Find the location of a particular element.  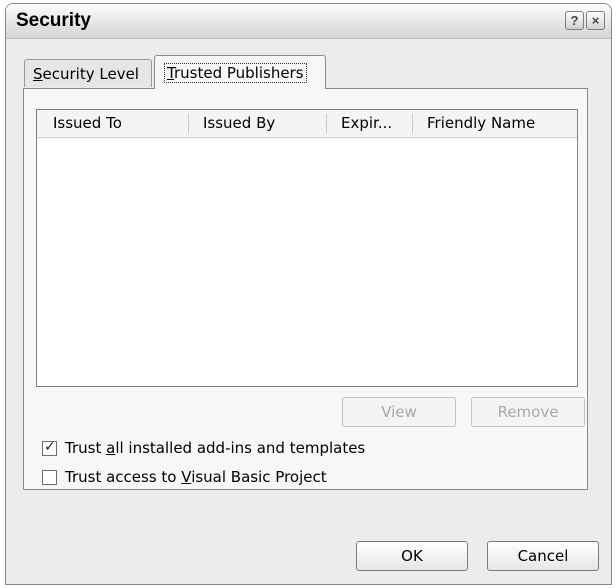

ok-button: OK is located at coordinates (412, 556).